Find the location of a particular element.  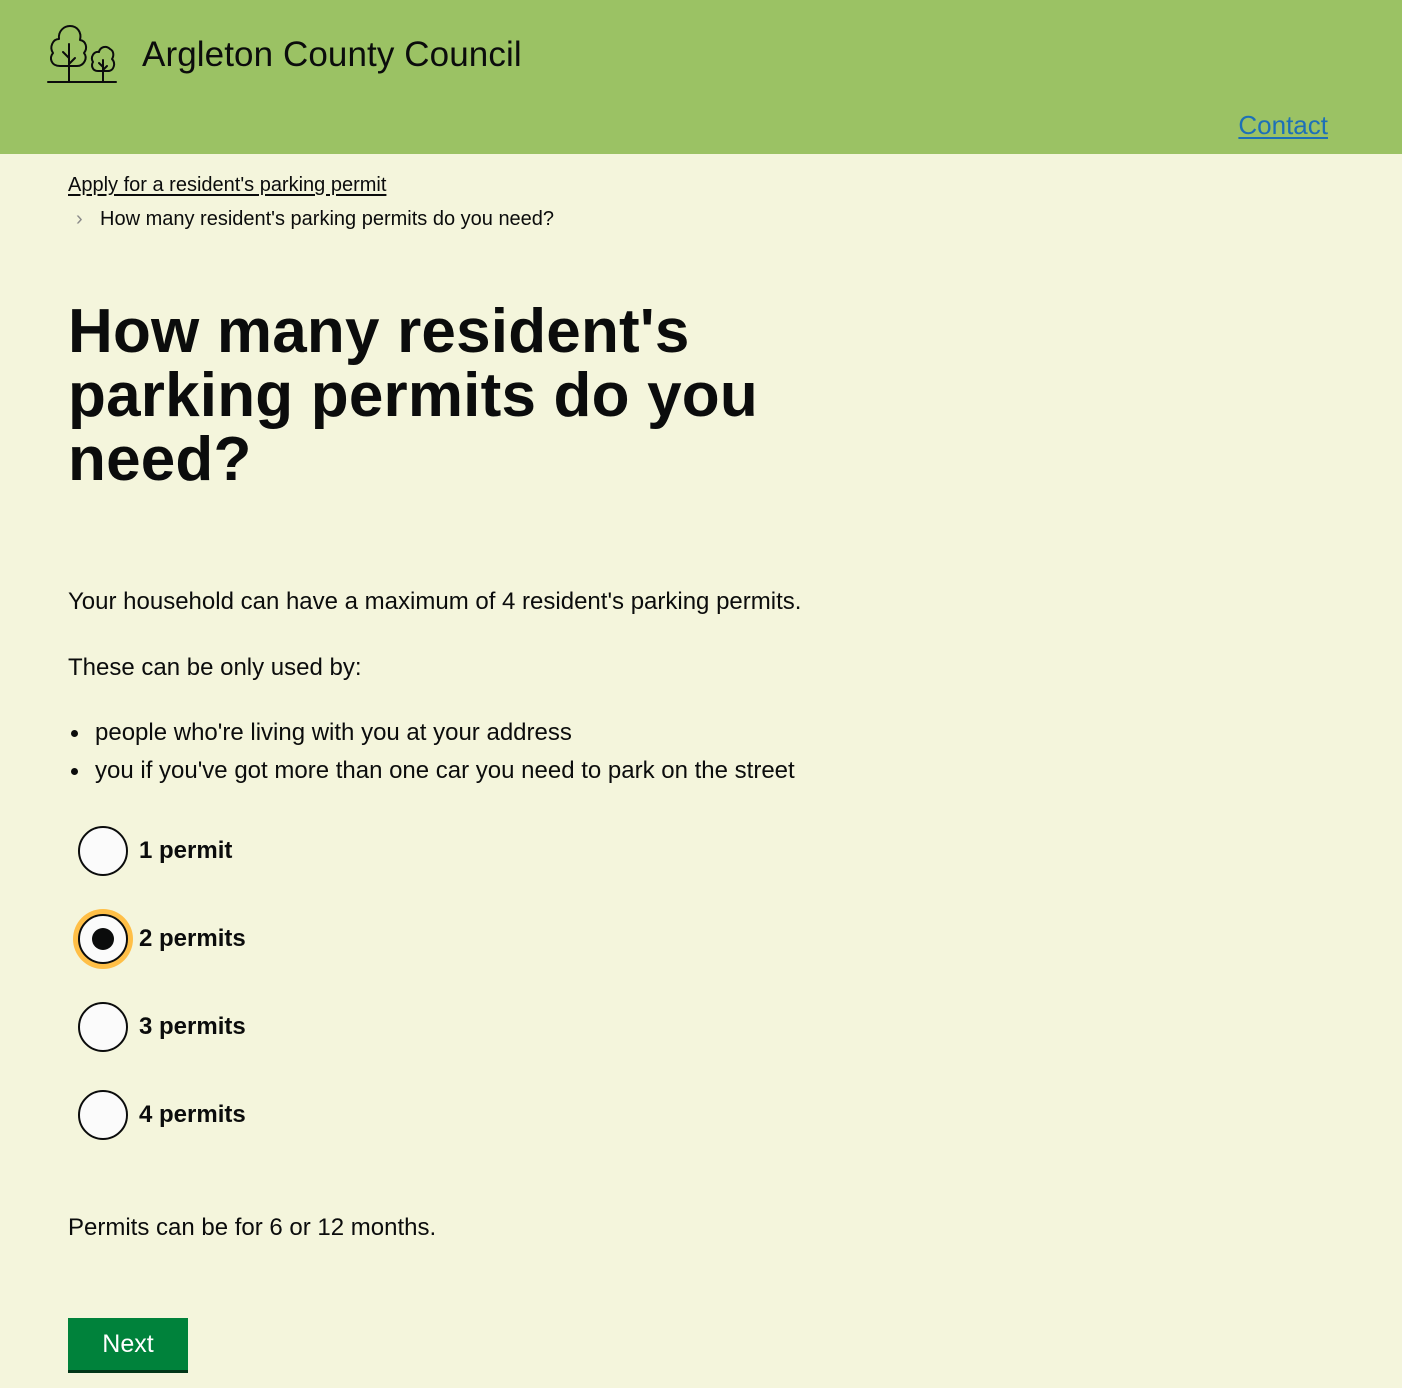

radio-option-1-permit: 1 permit is located at coordinates (162, 851).